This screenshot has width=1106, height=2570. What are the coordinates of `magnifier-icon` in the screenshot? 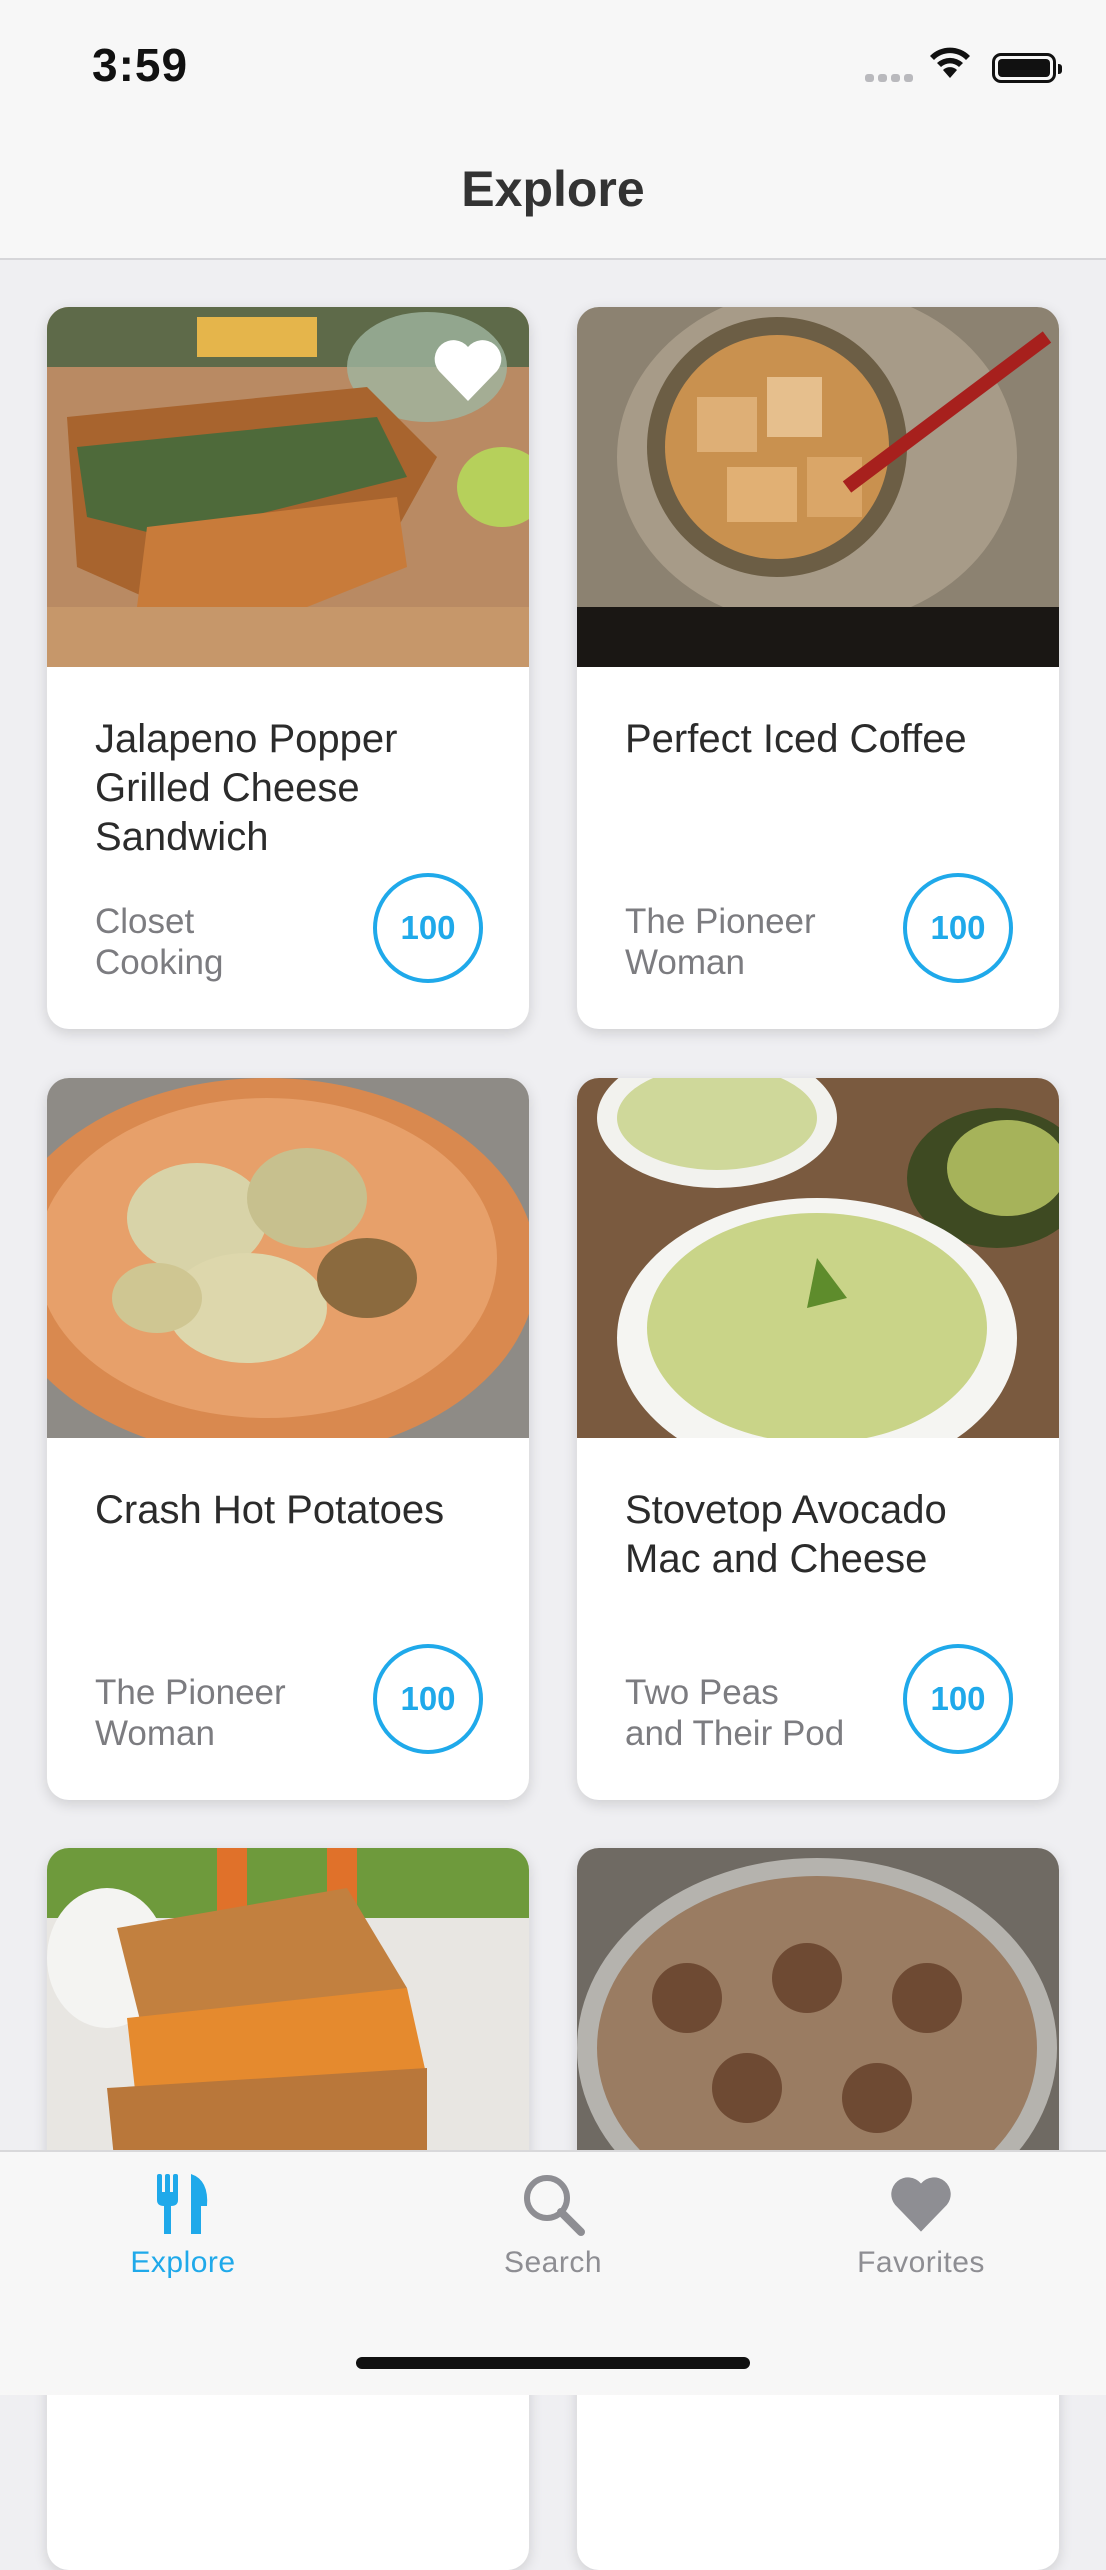 It's located at (554, 2205).